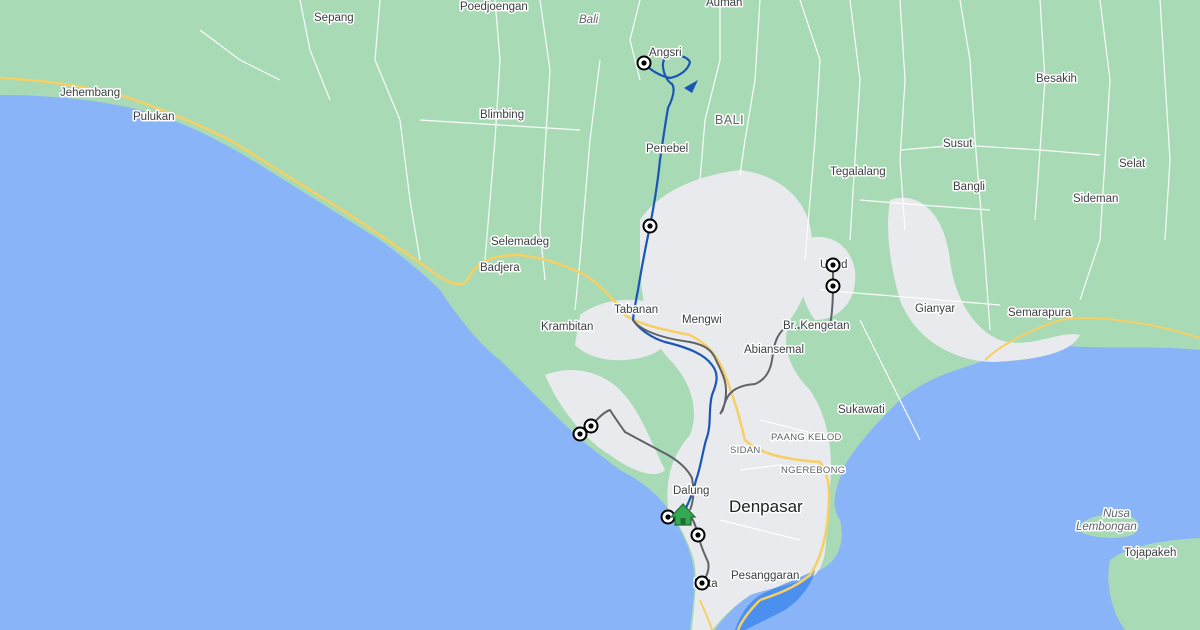 The image size is (1200, 630). What do you see at coordinates (665, 53) in the screenshot?
I see `label-angsri: Angsri` at bounding box center [665, 53].